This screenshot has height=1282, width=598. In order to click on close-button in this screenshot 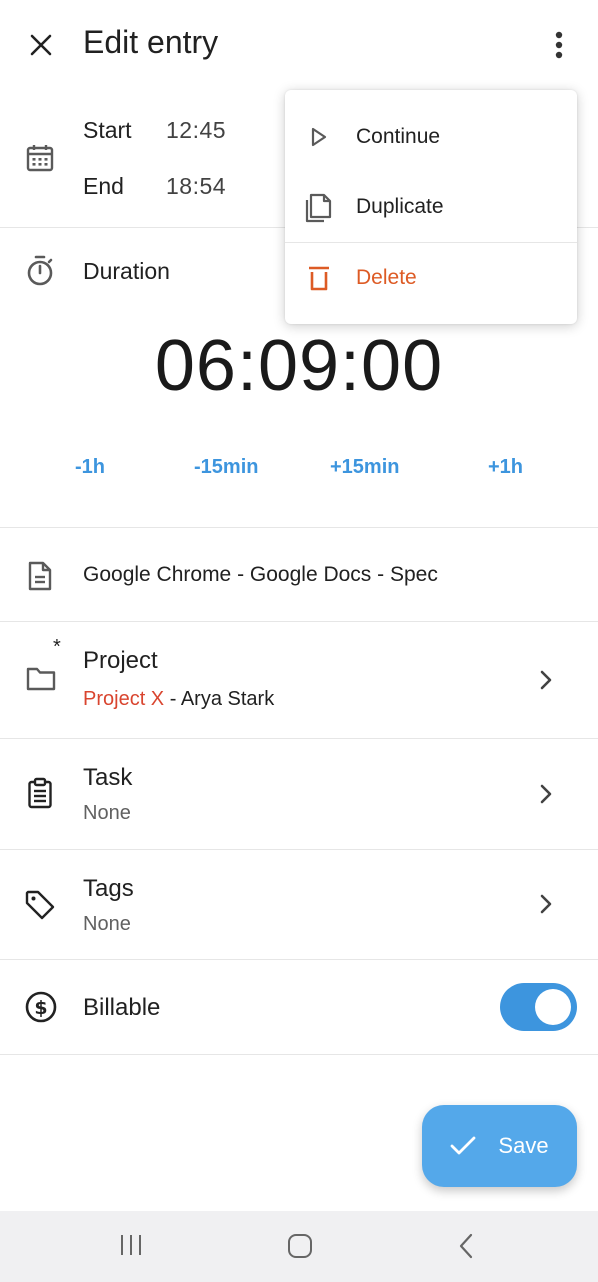, I will do `click(41, 45)`.